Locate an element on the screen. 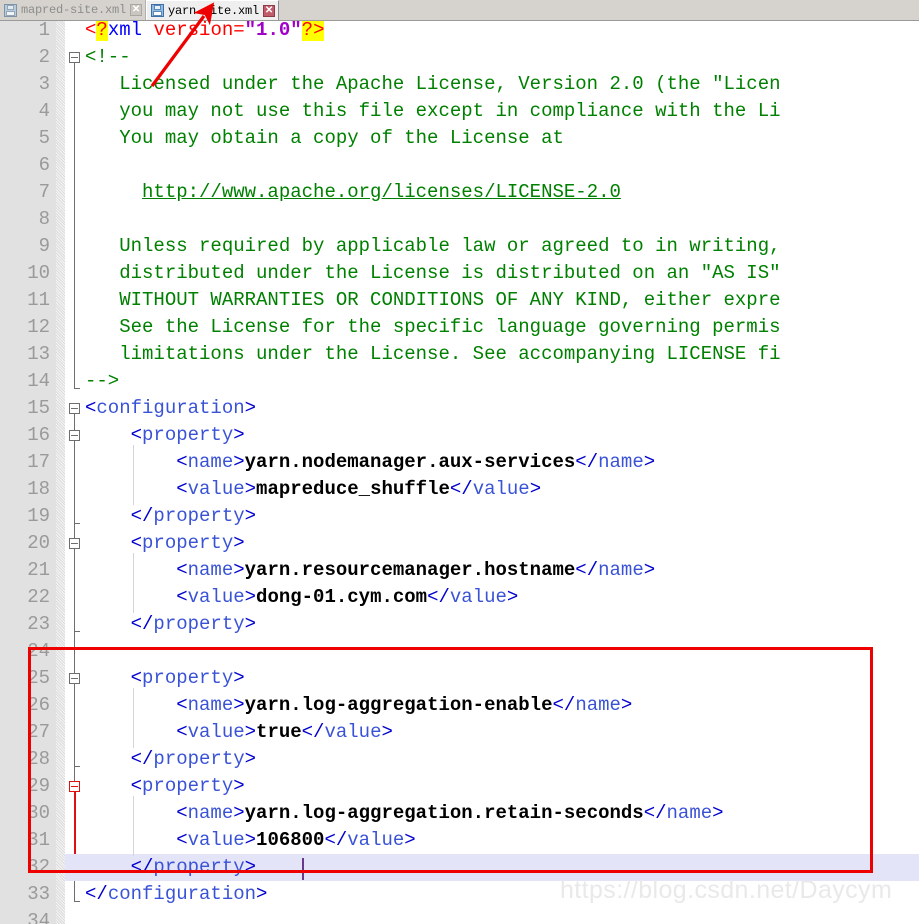 Image resolution: width=919 pixels, height=924 pixels. line-number: 25 is located at coordinates (38, 678).